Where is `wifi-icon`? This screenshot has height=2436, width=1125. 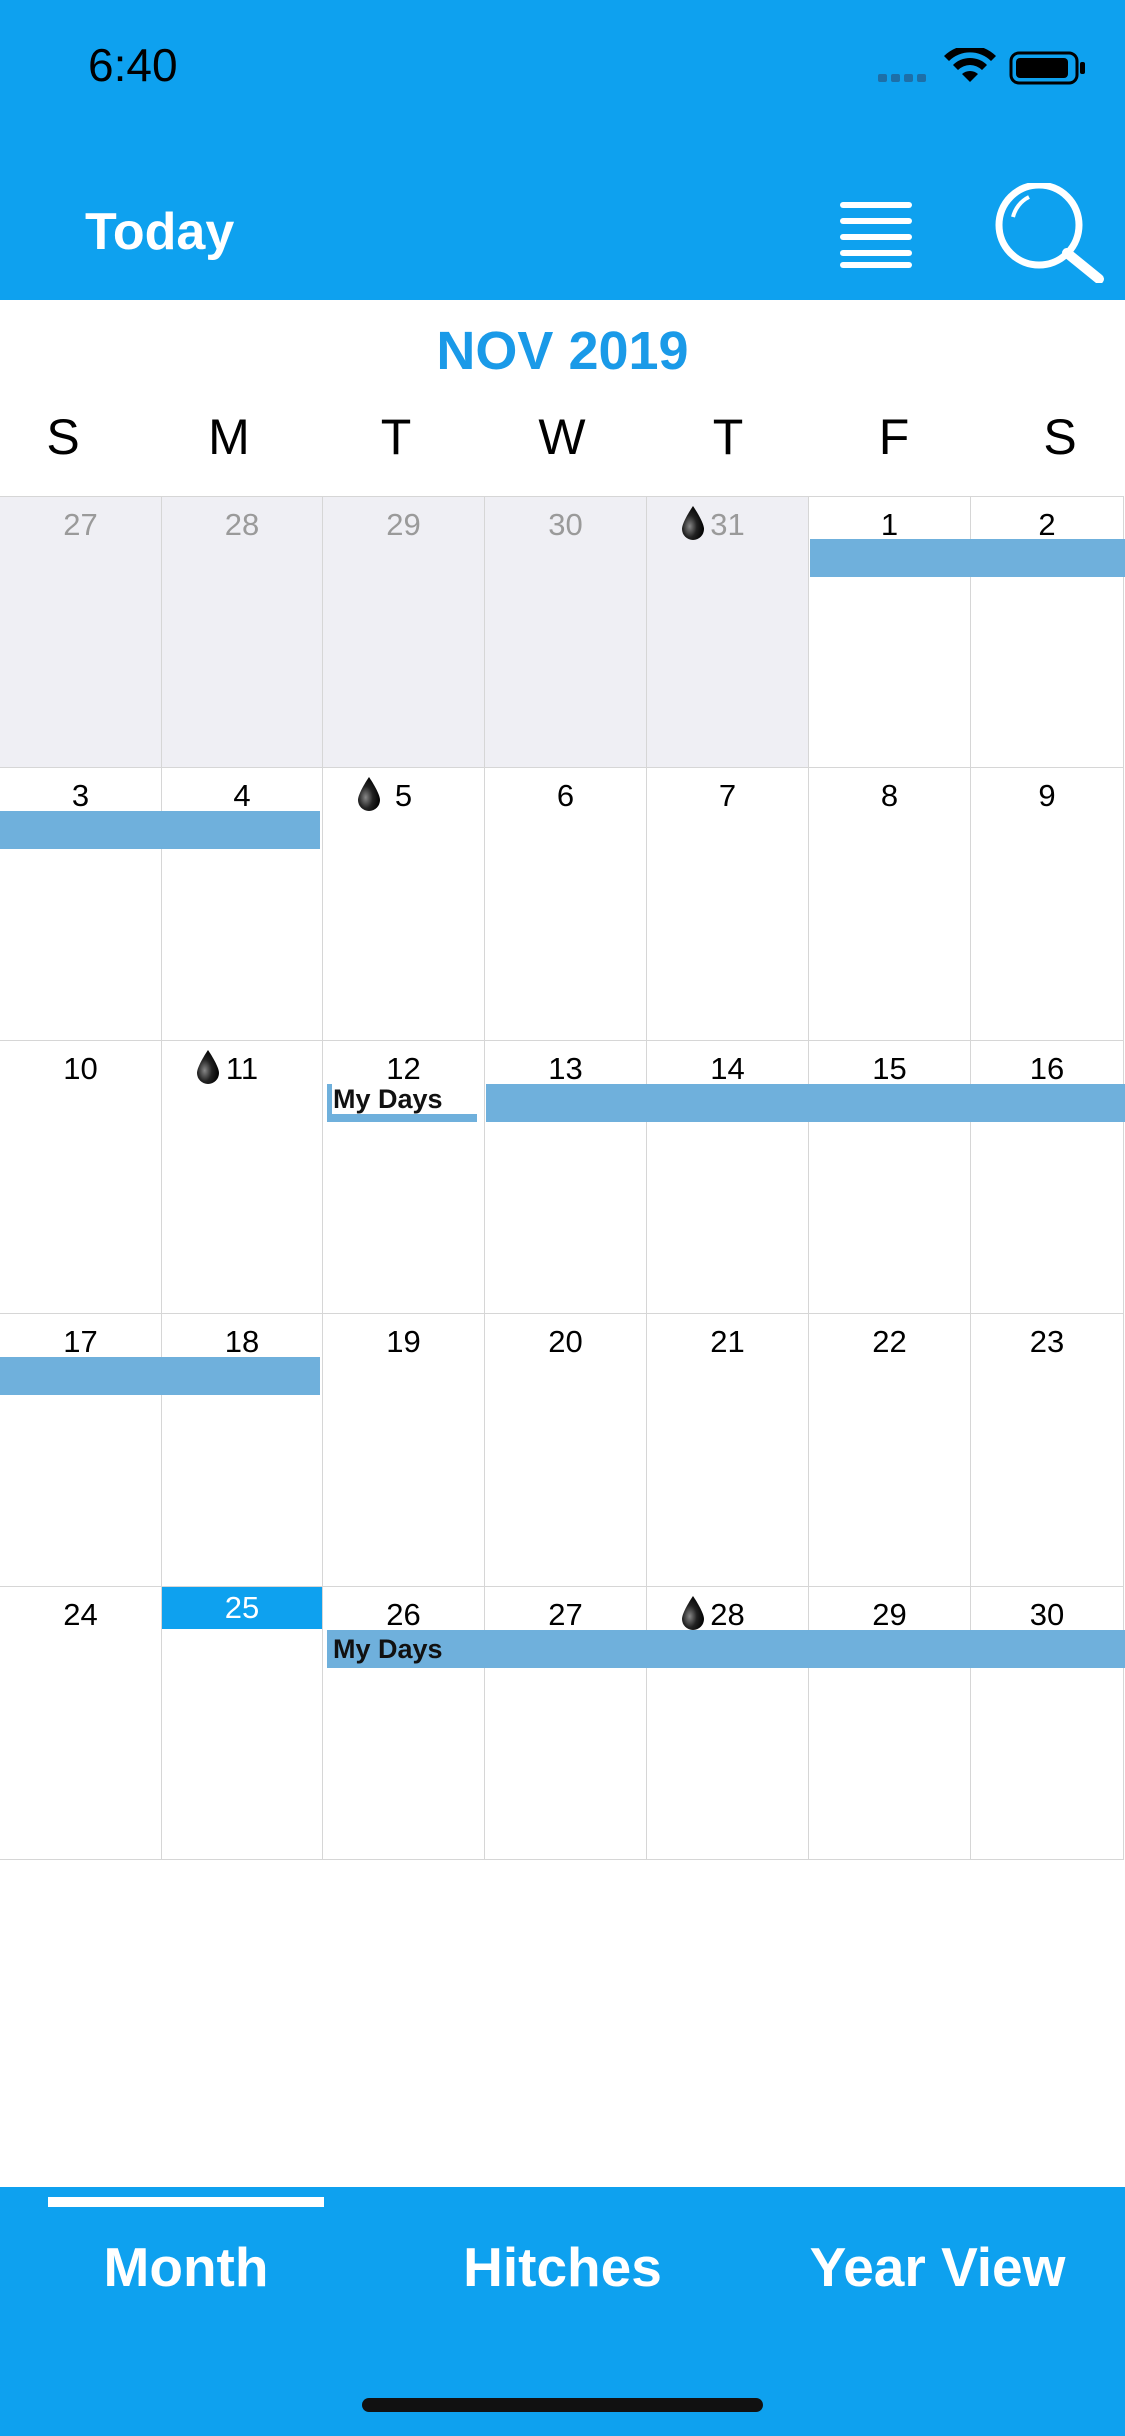
wifi-icon is located at coordinates (970, 65).